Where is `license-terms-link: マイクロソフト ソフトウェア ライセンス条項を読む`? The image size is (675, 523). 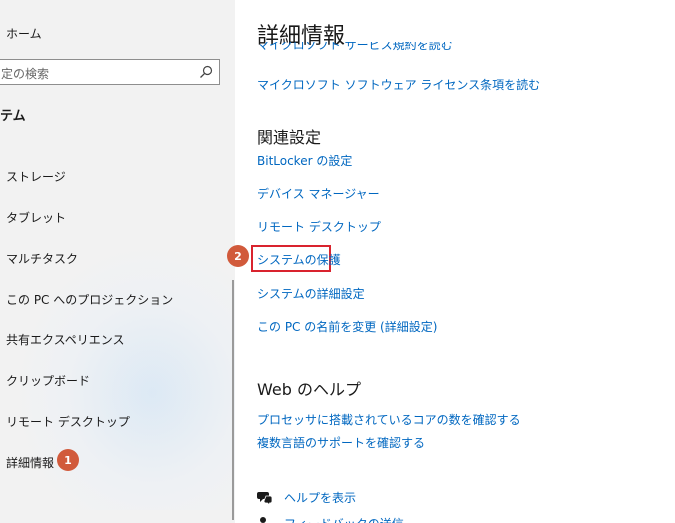 license-terms-link: マイクロソフト ソフトウェア ライセンス条項を読む is located at coordinates (398, 84).